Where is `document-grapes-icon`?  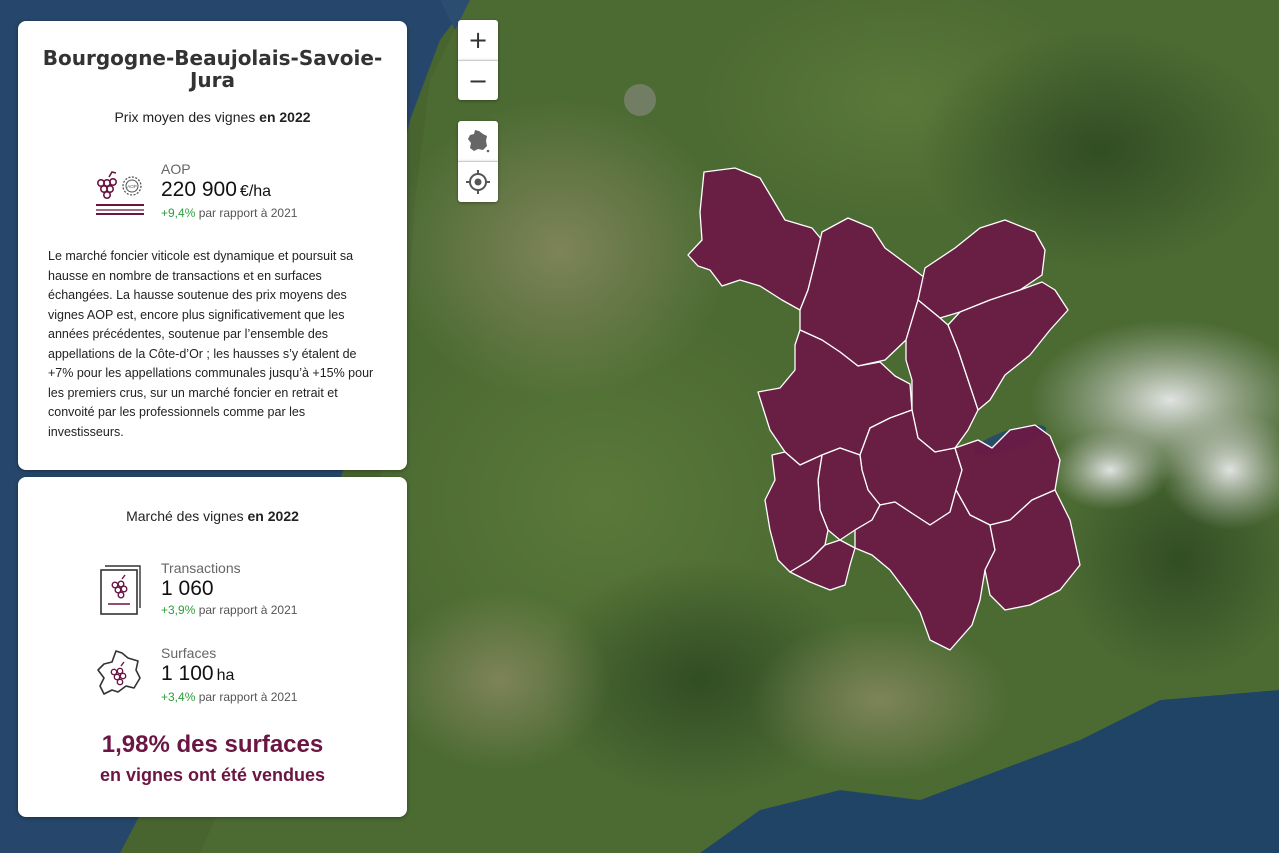 document-grapes-icon is located at coordinates (120, 590).